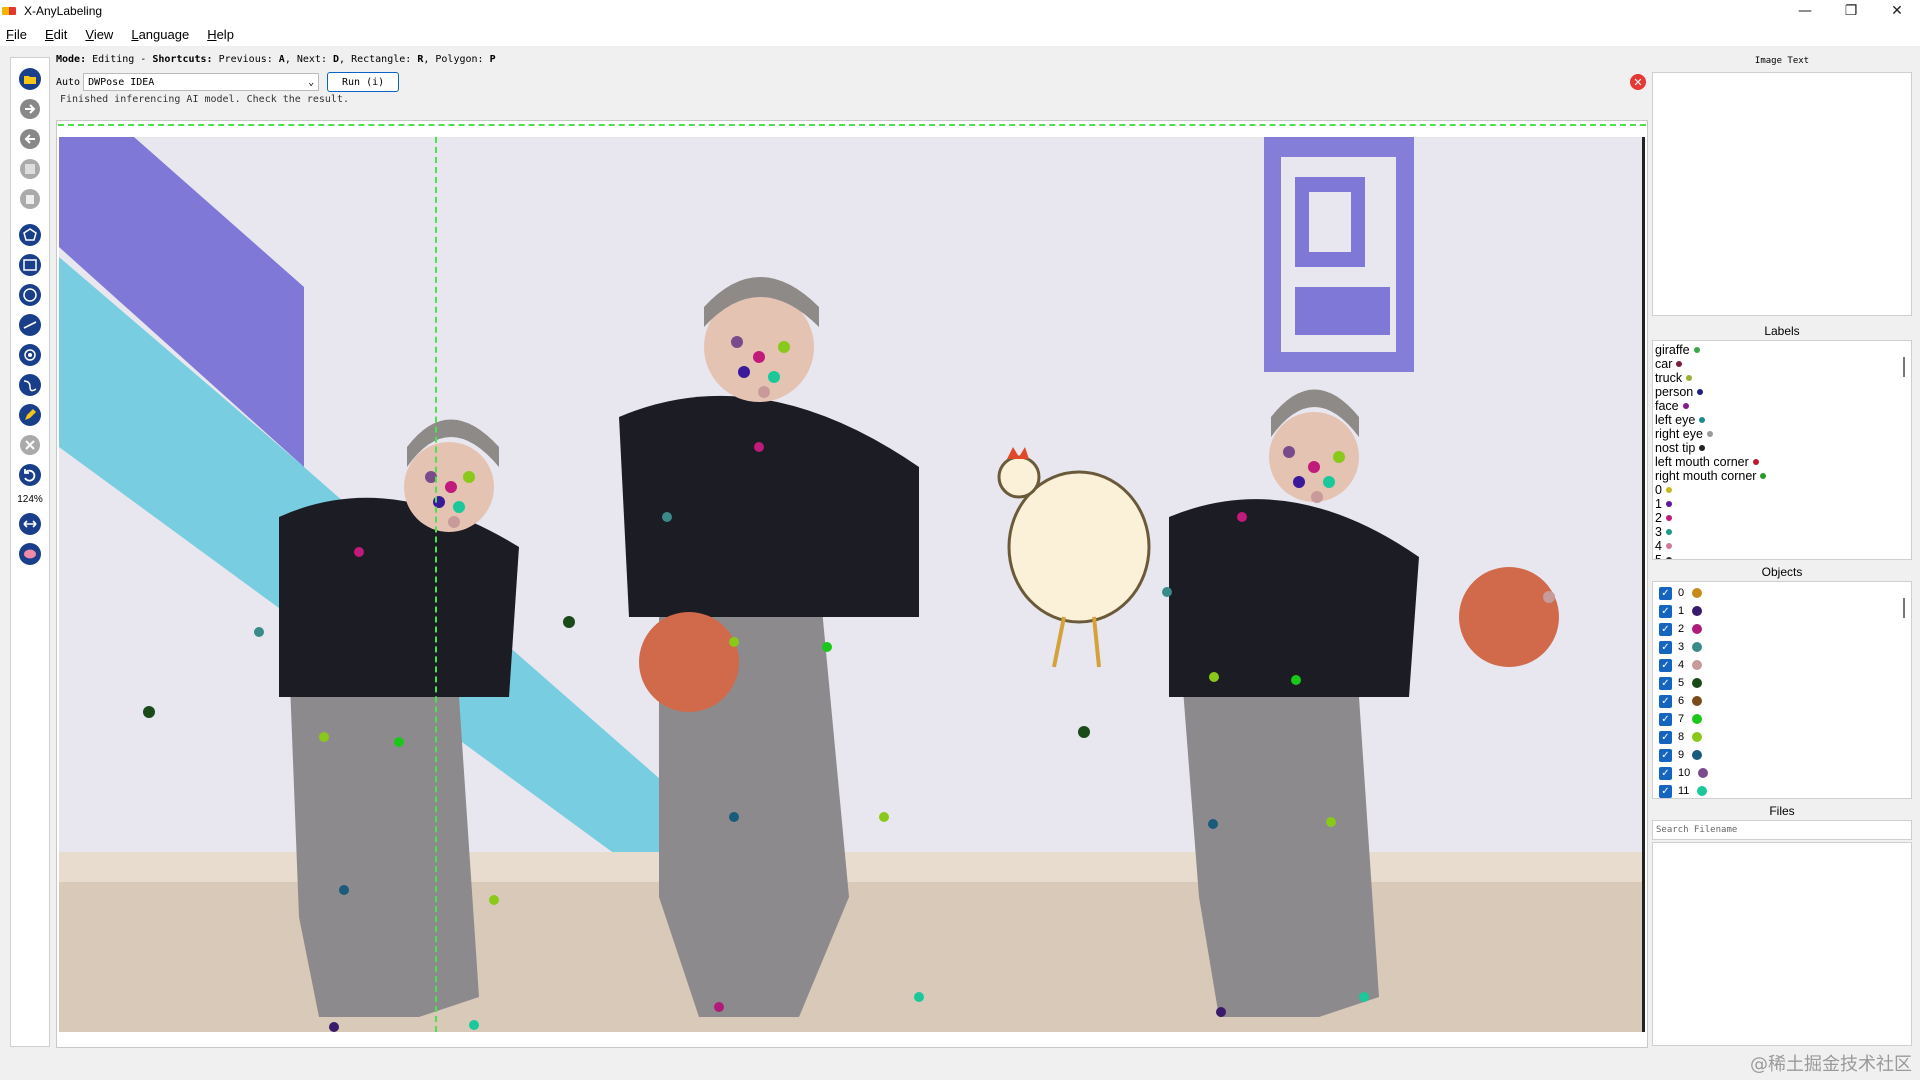  I want to click on edit-icon, so click(30, 415).